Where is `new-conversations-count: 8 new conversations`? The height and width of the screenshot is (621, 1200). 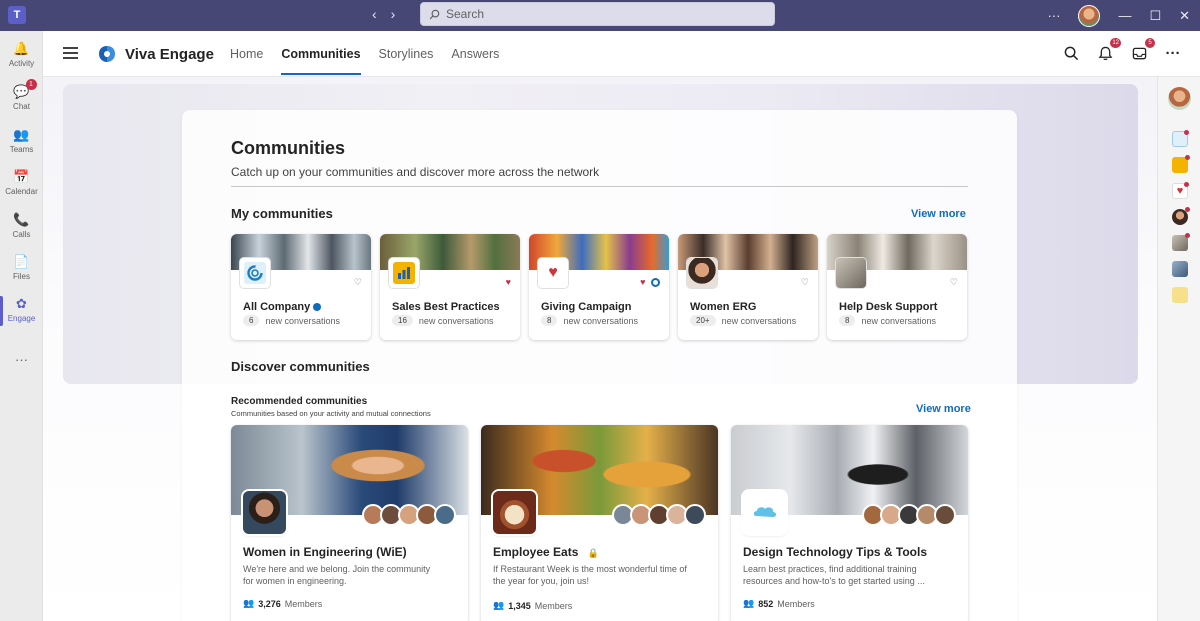 new-conversations-count: 8 new conversations is located at coordinates (589, 320).